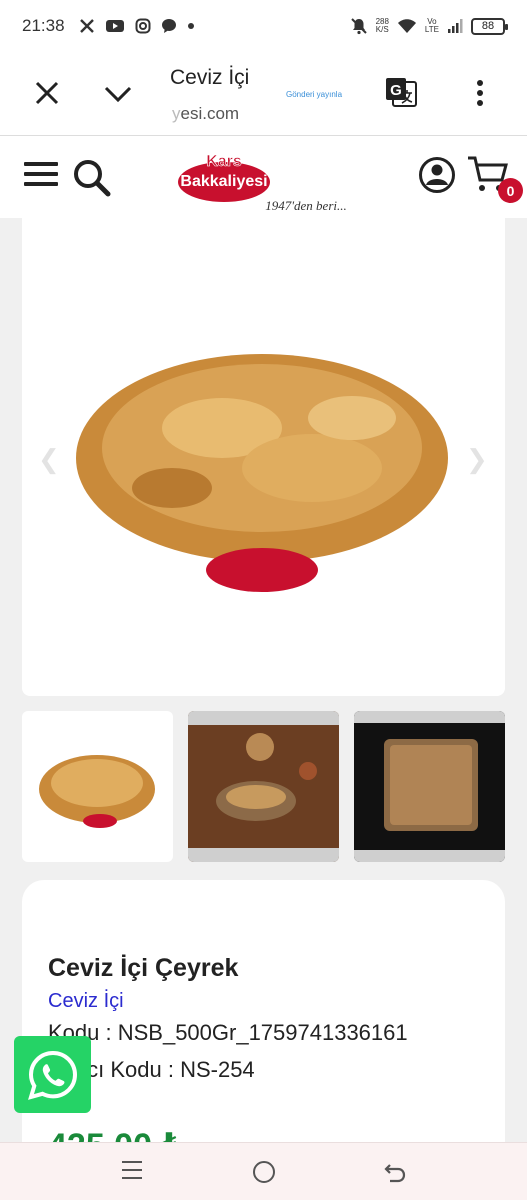  Describe the element at coordinates (86, 1001) in the screenshot. I see `product-category-link: Ceviz İçi` at that location.